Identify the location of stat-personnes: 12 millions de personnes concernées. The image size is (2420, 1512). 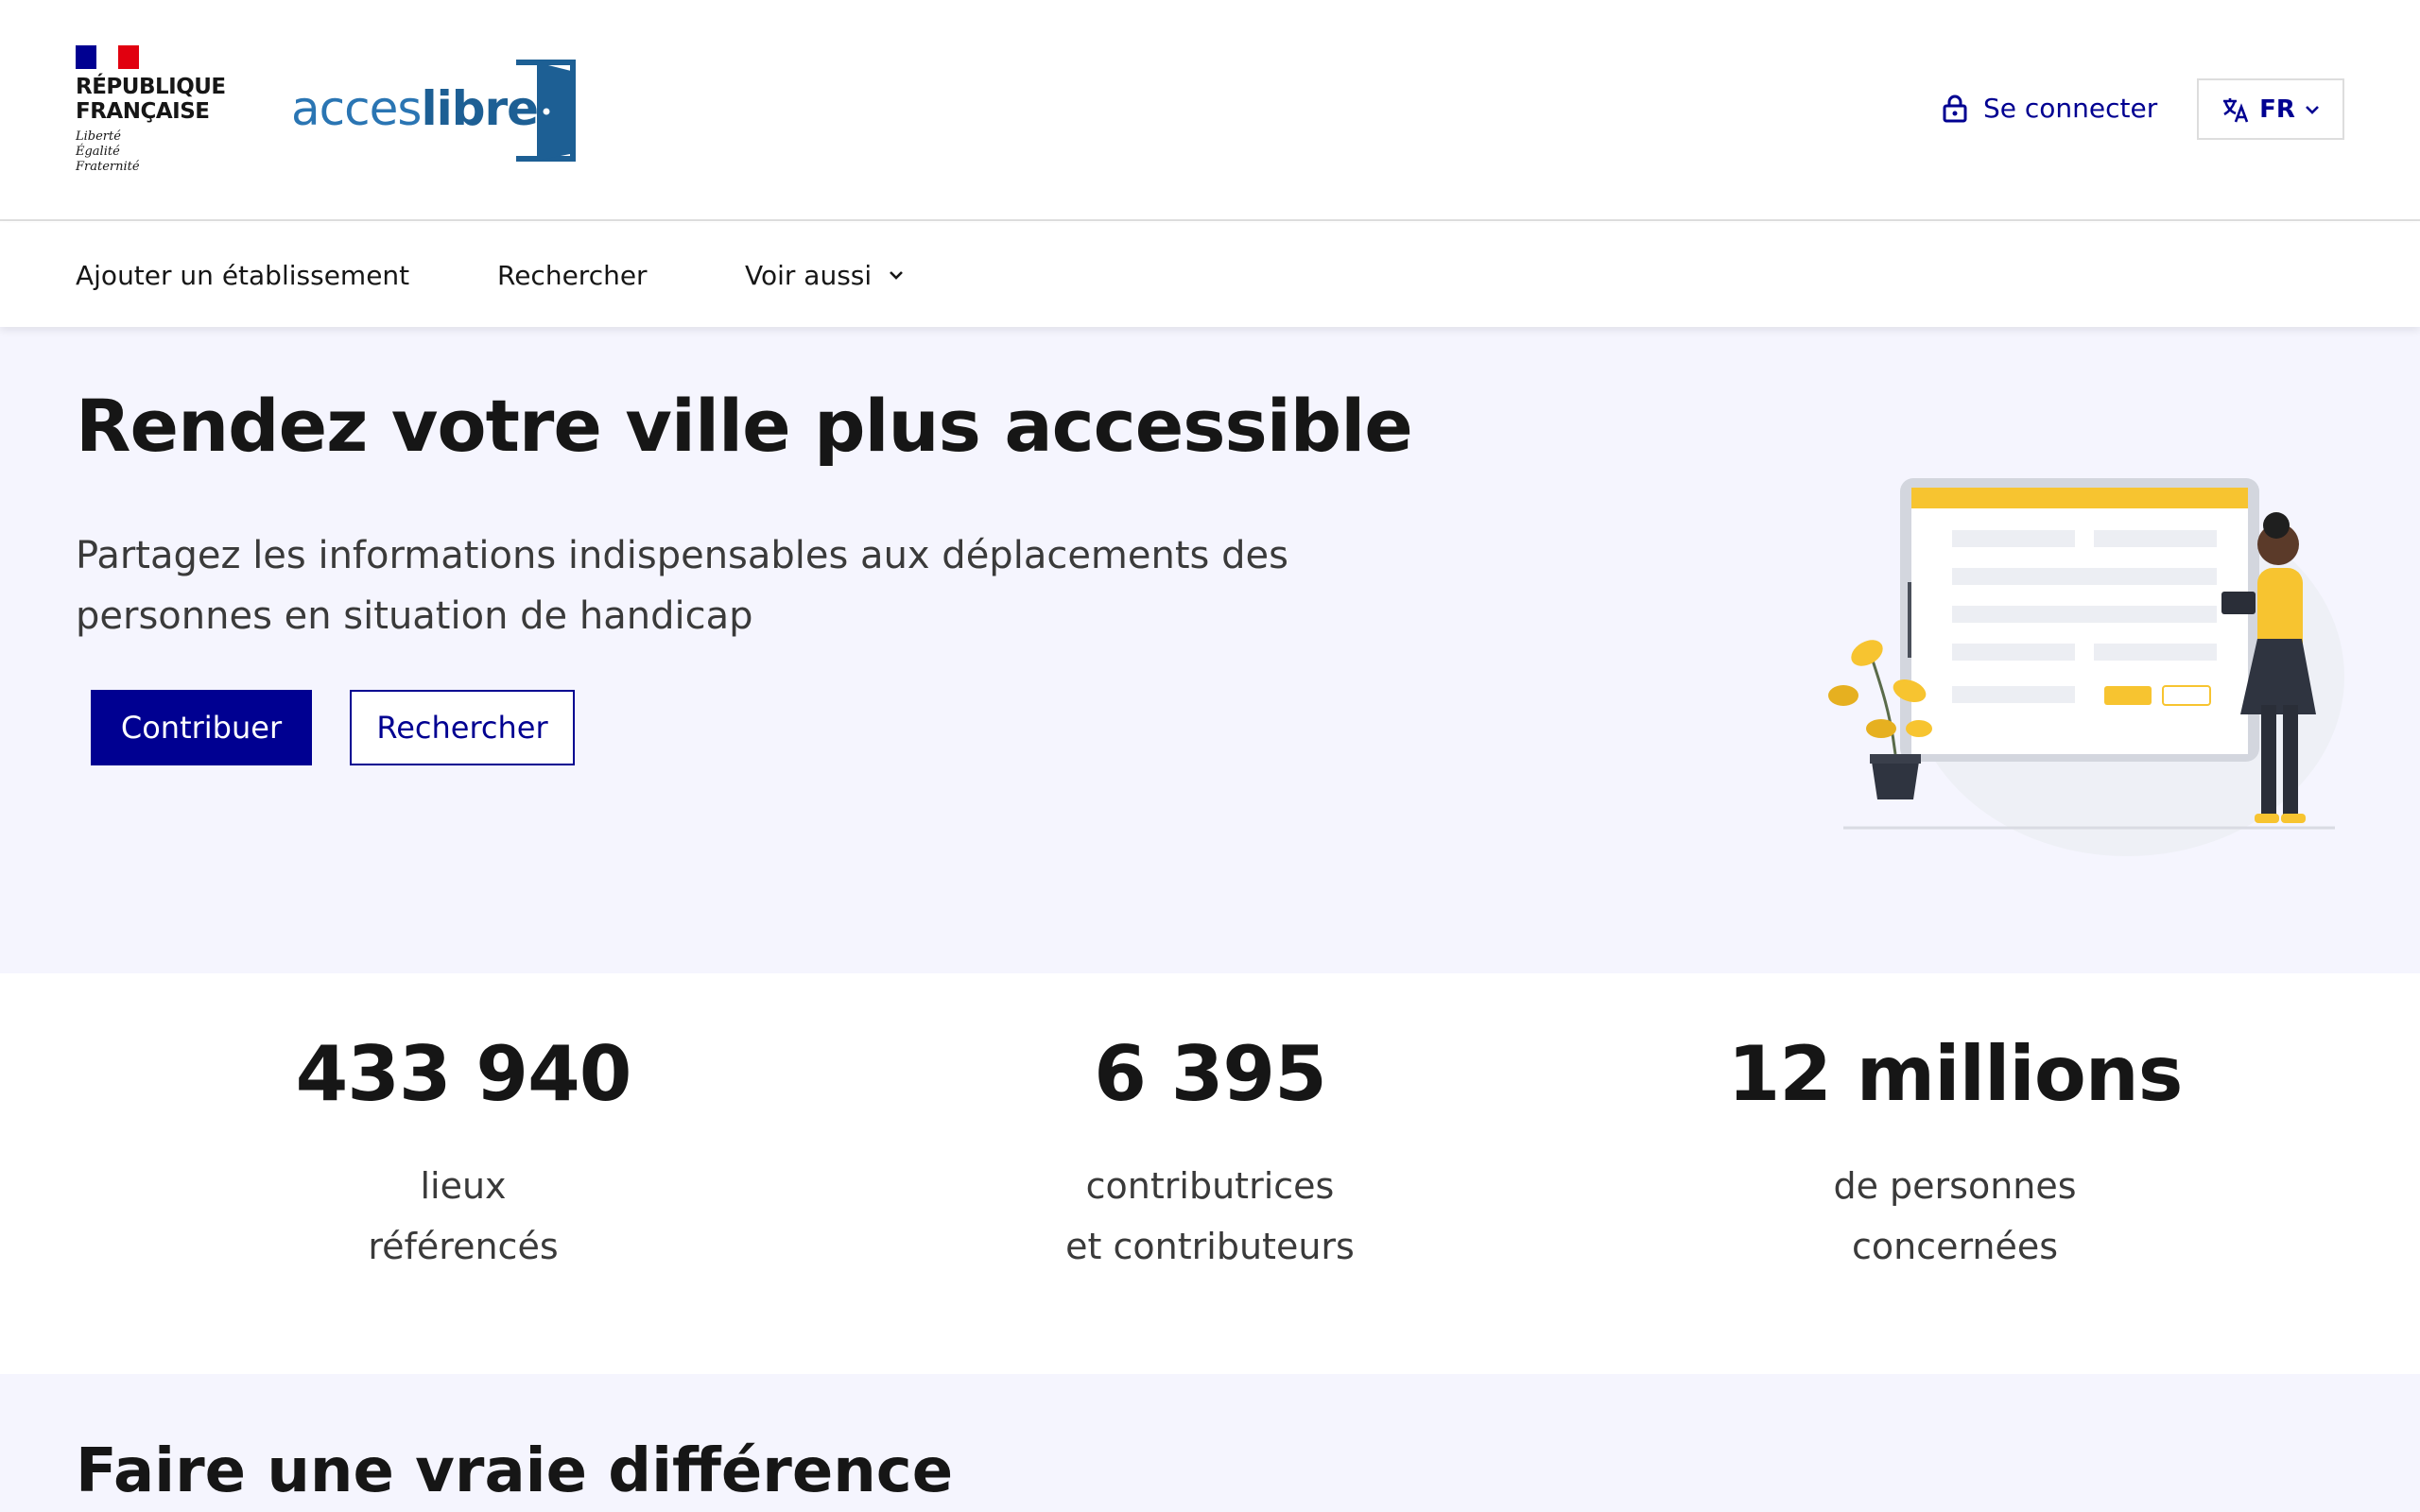
(1955, 1153).